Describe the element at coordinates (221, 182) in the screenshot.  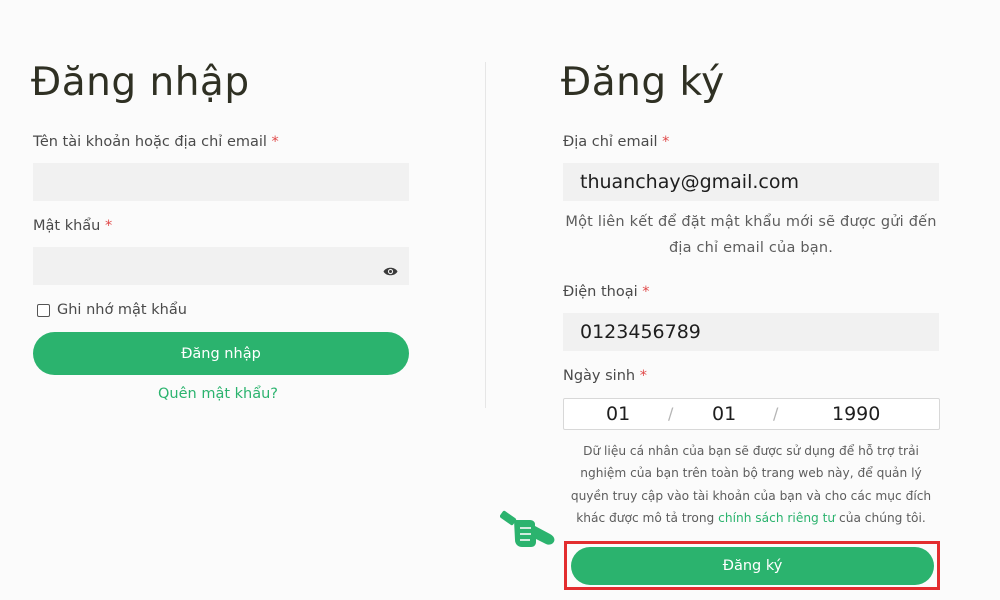
I see `username-input` at that location.